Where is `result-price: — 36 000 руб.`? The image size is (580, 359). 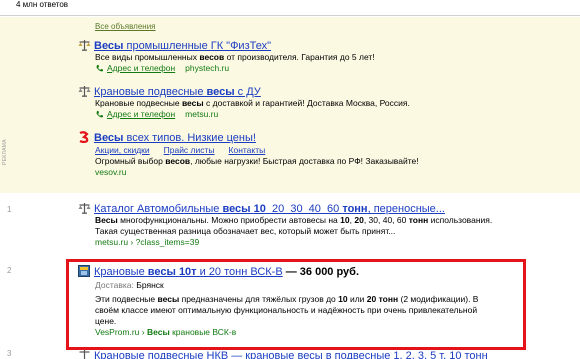 result-price: — 36 000 руб. is located at coordinates (321, 272).